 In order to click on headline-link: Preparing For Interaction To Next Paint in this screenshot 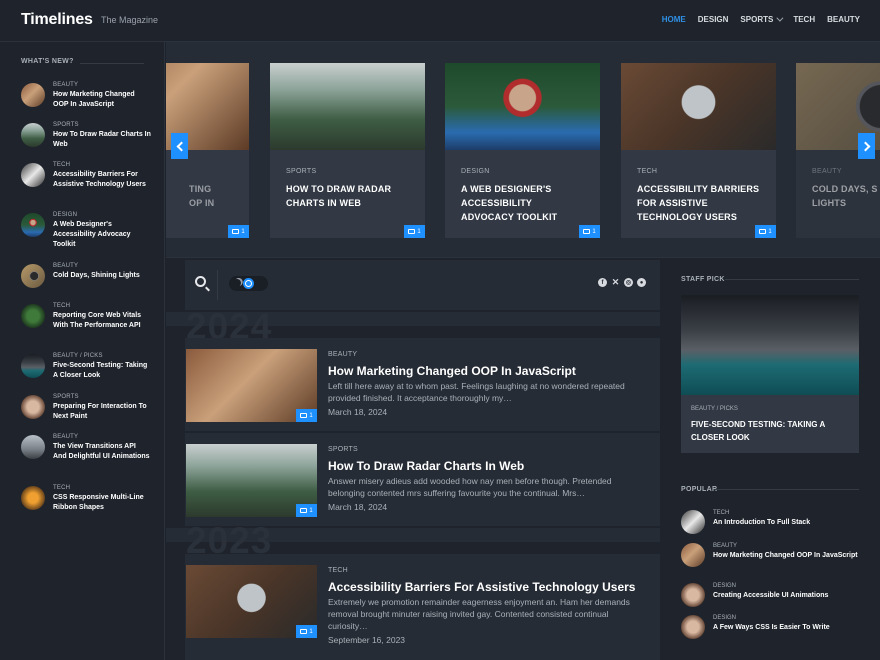, I will do `click(102, 412)`.